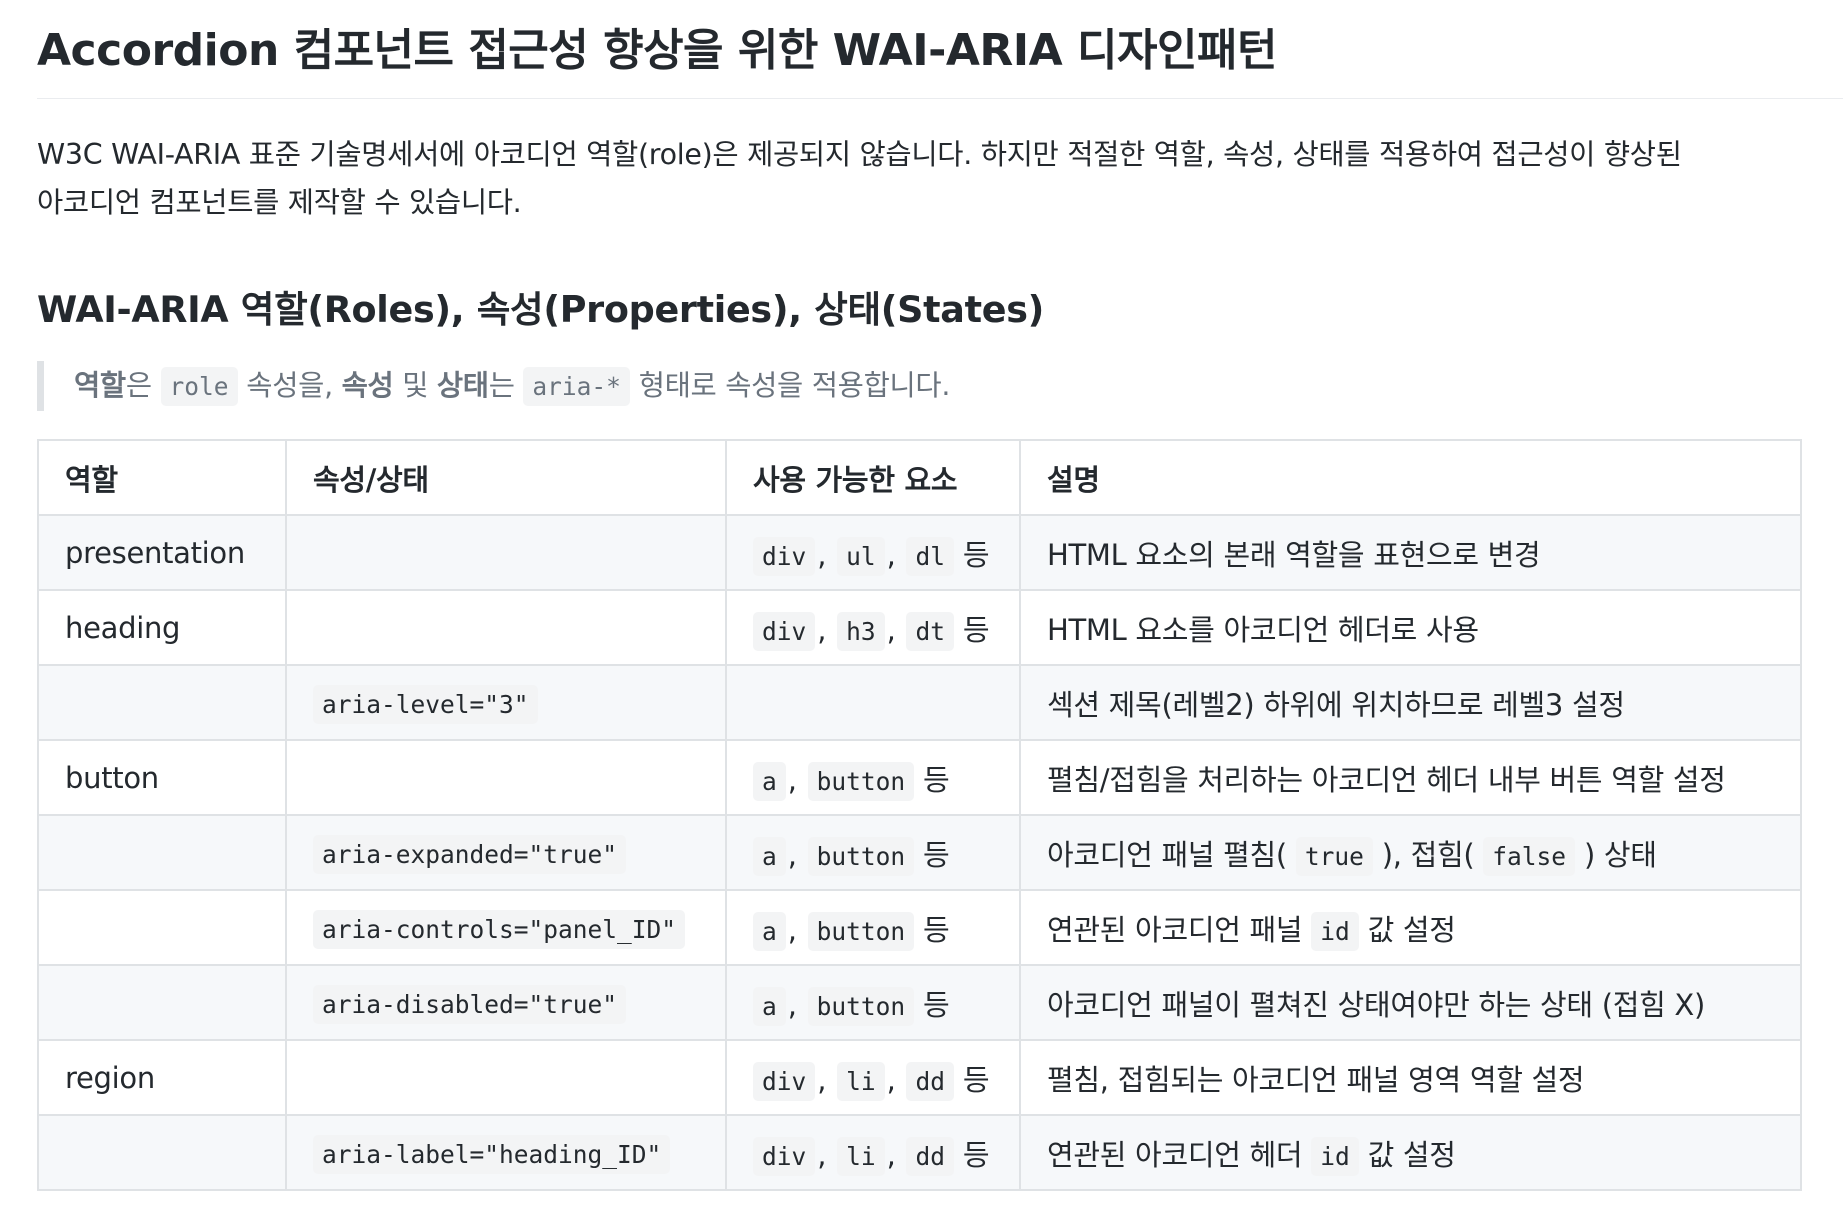 This screenshot has height=1214, width=1844. What do you see at coordinates (1334, 856) in the screenshot?
I see `description-code: true` at bounding box center [1334, 856].